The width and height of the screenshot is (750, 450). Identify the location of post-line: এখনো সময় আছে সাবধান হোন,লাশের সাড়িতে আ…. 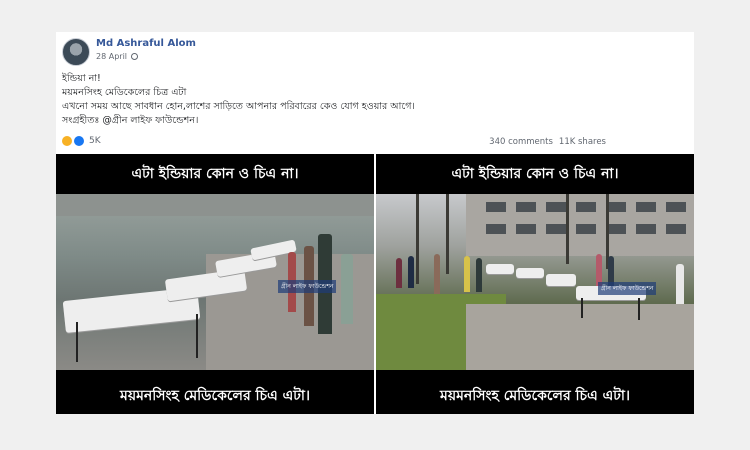
(238, 106).